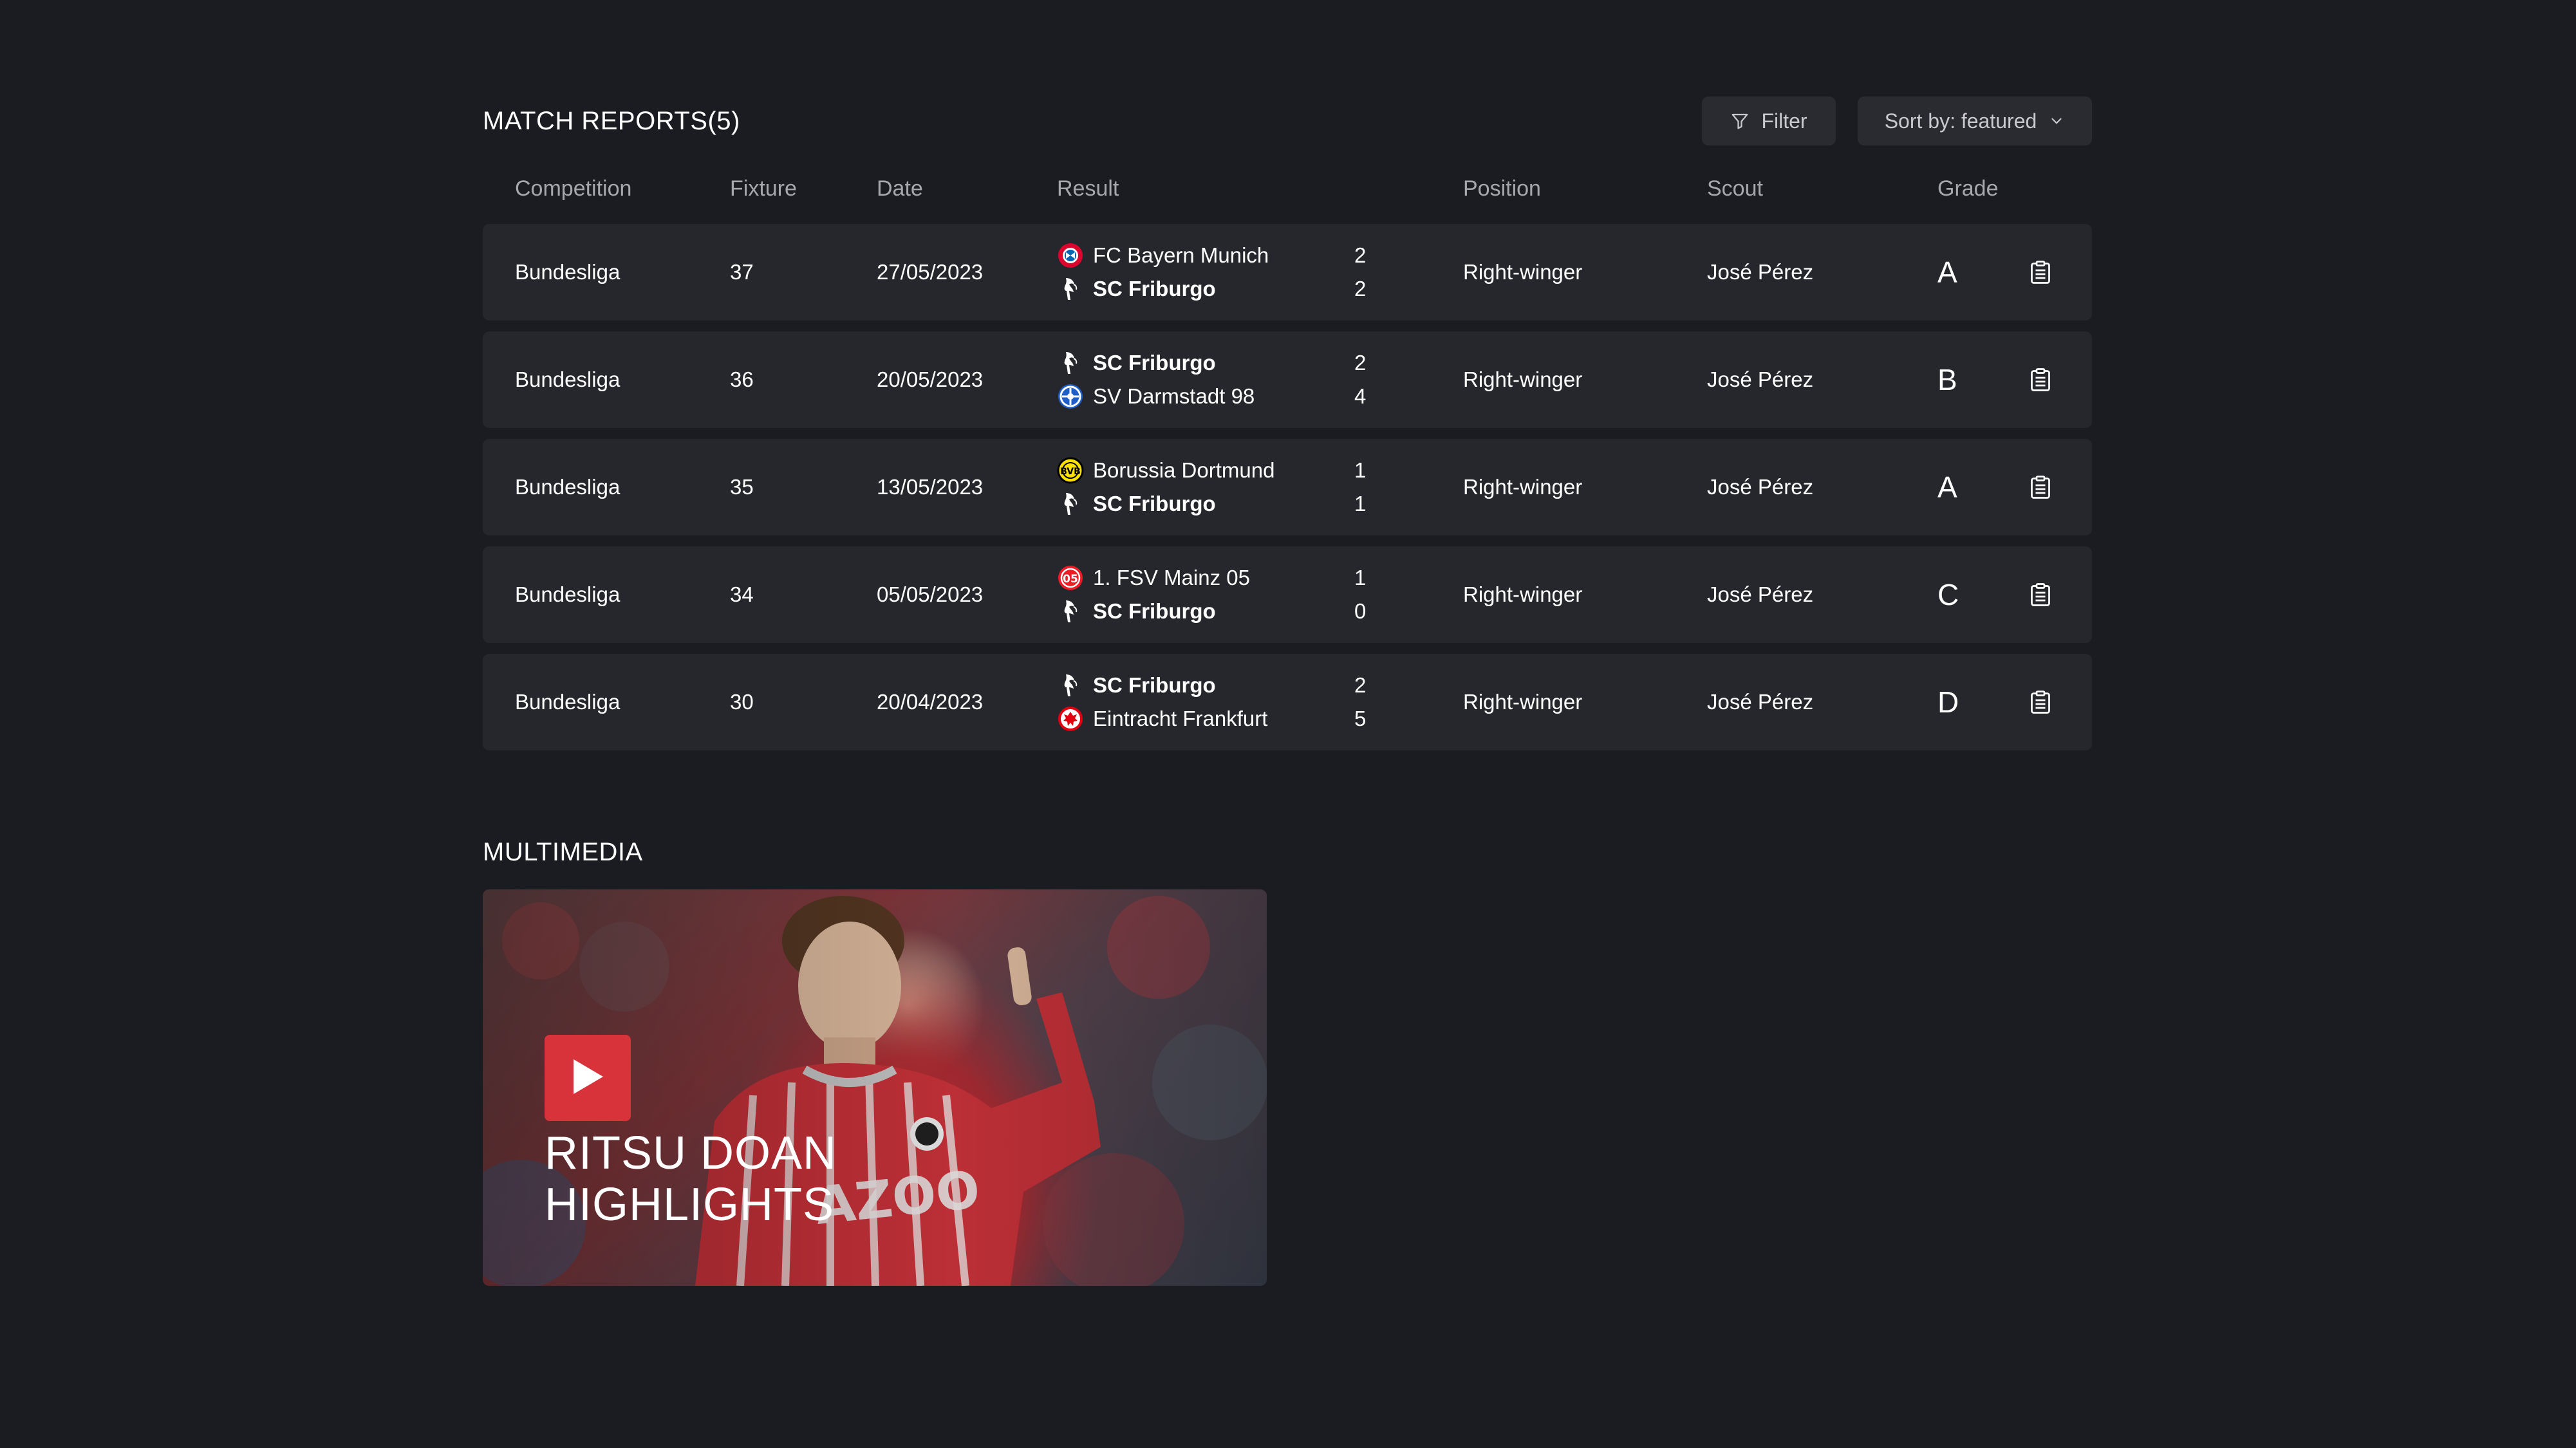 This screenshot has width=2576, height=1448. I want to click on grade-cell: D, so click(1948, 702).